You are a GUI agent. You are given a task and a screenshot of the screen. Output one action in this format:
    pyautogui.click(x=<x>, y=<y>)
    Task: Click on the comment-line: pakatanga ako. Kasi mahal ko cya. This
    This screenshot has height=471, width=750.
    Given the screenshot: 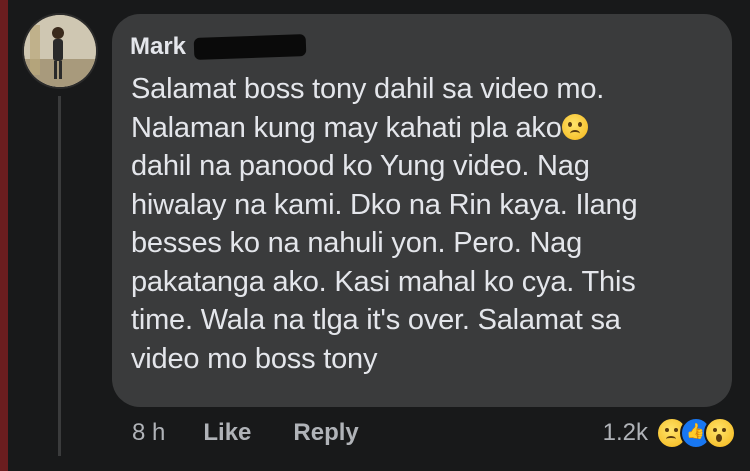 What is the action you would take?
    pyautogui.click(x=383, y=281)
    